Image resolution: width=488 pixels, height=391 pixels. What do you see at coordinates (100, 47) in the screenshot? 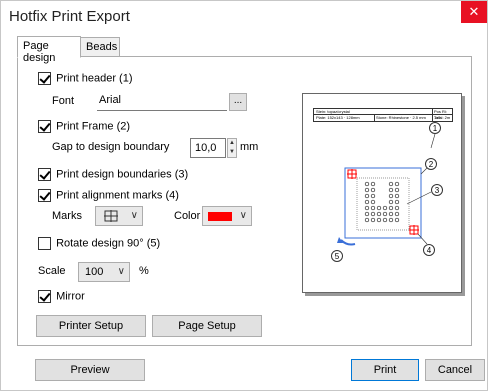
I see `tab-beads: Beads` at bounding box center [100, 47].